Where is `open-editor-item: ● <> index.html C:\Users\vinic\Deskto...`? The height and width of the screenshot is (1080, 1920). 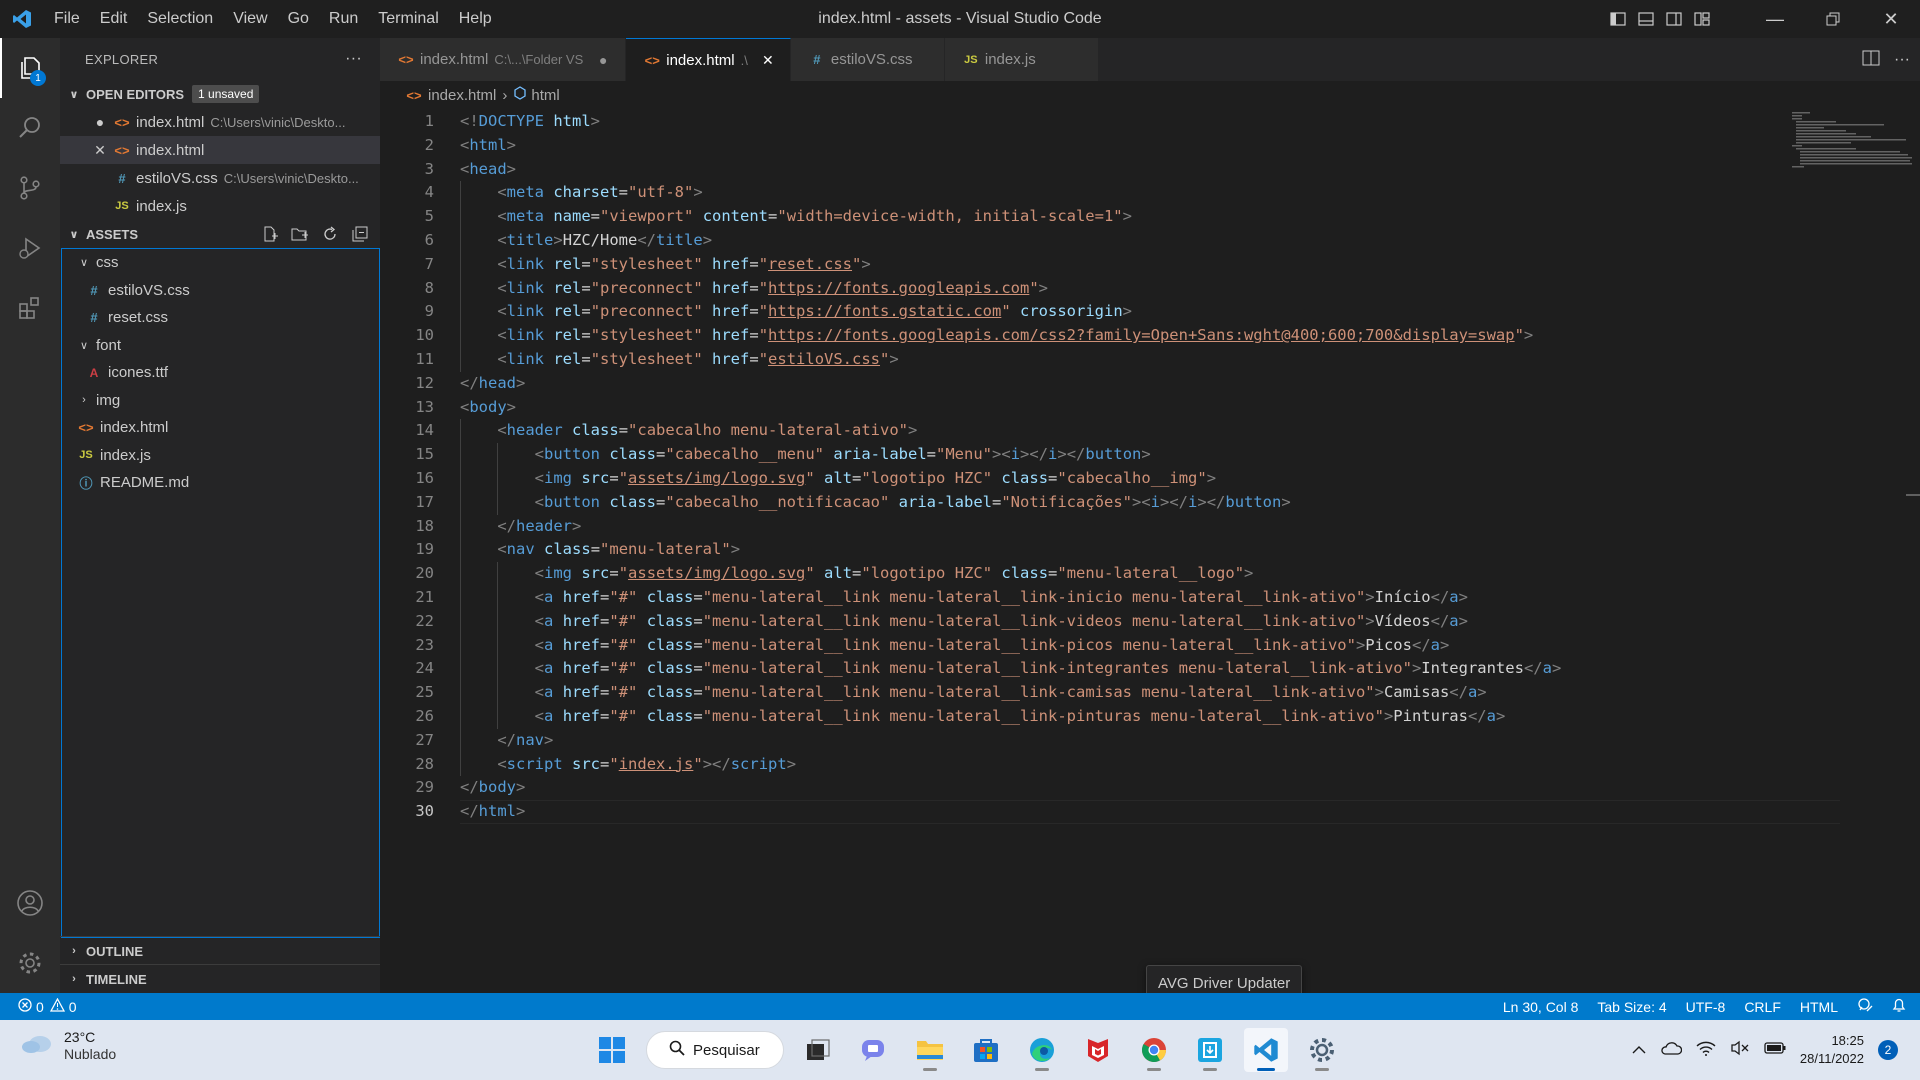 open-editor-item: ● <> index.html C:\Users\vinic\Deskto... is located at coordinates (220, 122).